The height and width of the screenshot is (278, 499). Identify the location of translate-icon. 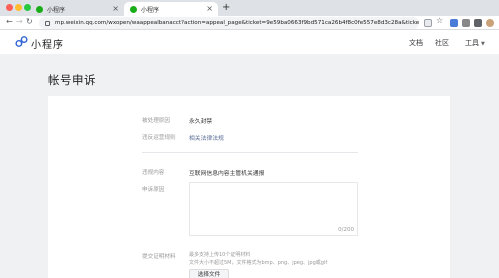
(428, 23).